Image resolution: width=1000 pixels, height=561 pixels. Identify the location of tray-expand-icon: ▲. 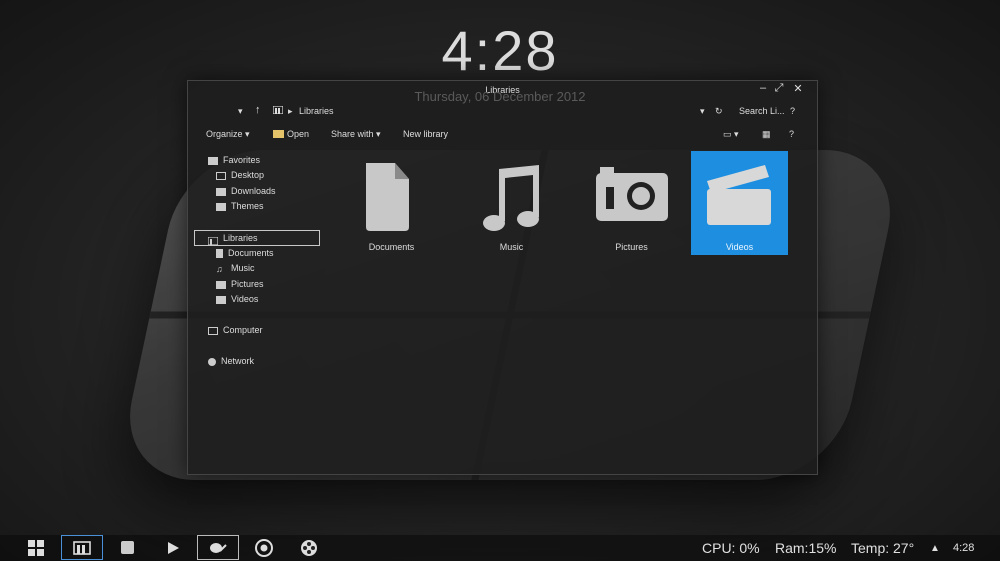
(935, 548).